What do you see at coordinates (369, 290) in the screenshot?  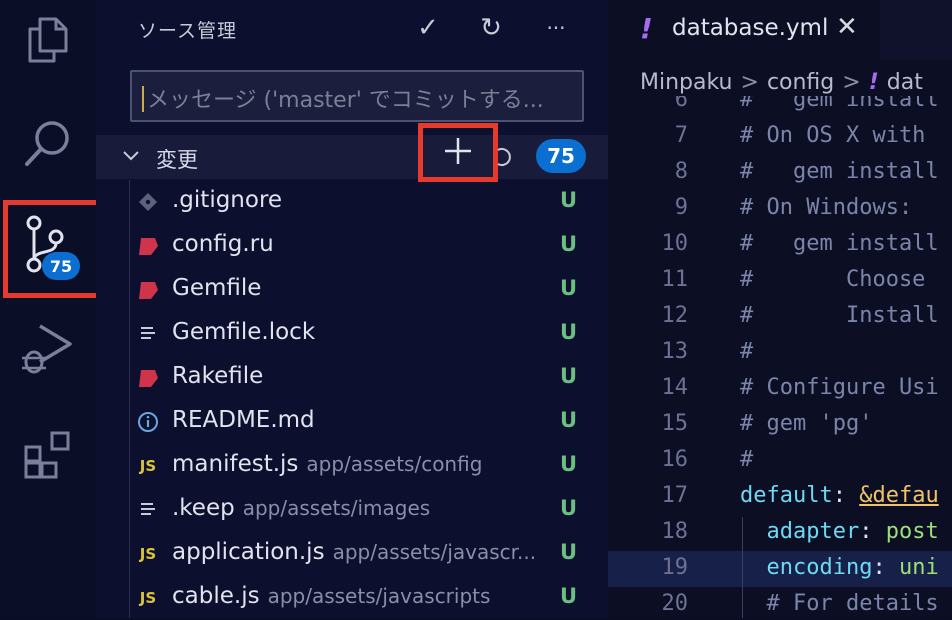 I see `file-row: Gemfile U` at bounding box center [369, 290].